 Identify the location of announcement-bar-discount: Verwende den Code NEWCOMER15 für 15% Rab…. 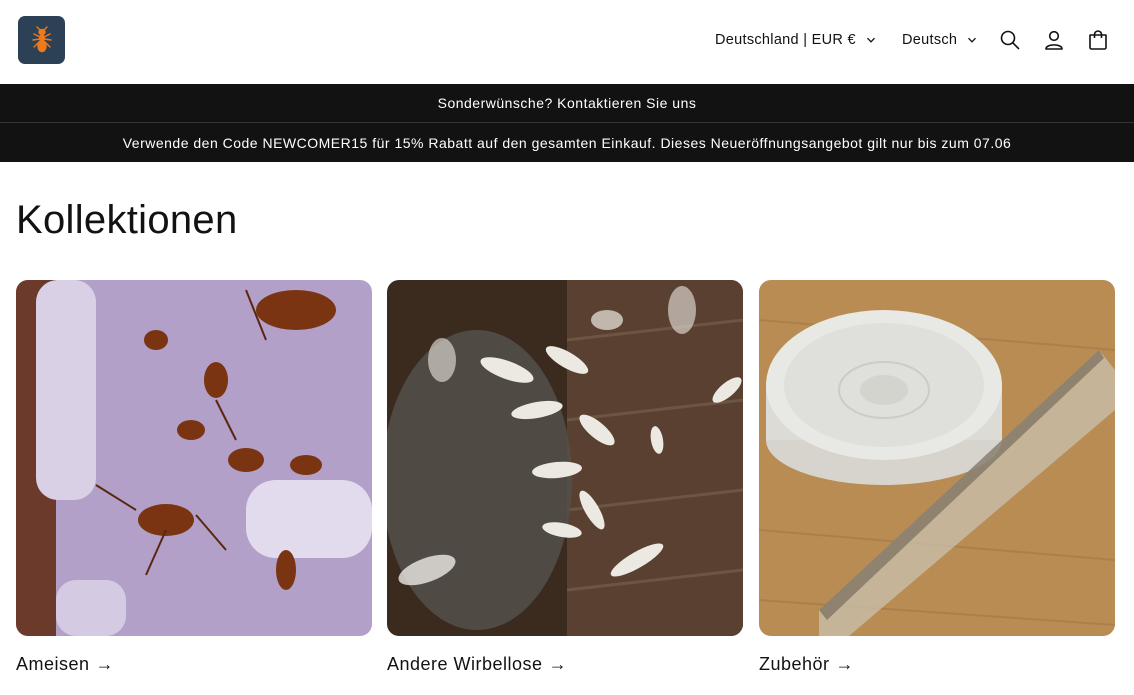
(567, 142).